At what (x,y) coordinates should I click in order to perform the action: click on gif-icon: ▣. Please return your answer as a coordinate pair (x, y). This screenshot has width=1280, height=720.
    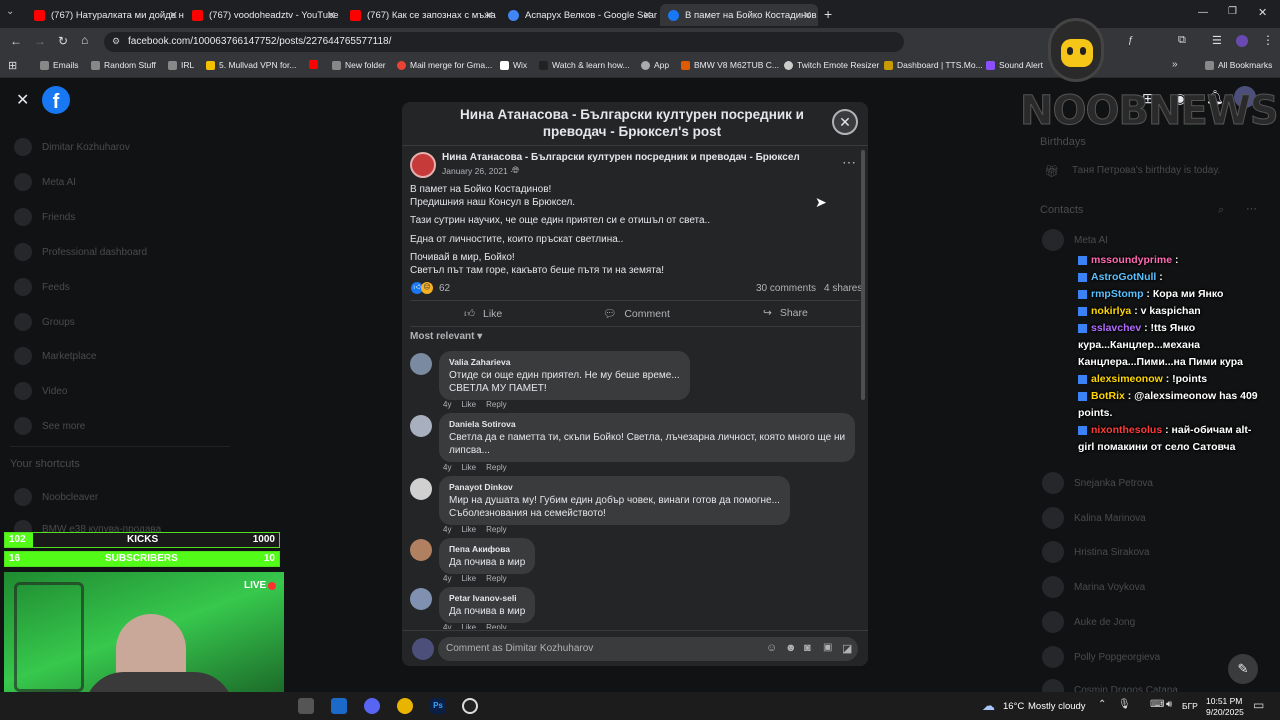
    Looking at the image, I should click on (827, 647).